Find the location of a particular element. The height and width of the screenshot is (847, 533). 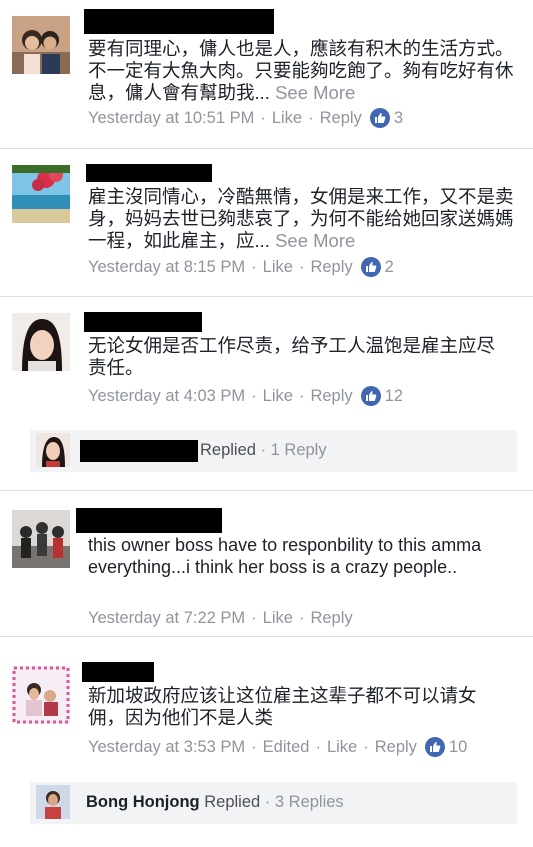

comment-text: 新加坡政府应该让这位雇主这辈子都不可以请女佣，因为他们不是人类 is located at coordinates (282, 706).